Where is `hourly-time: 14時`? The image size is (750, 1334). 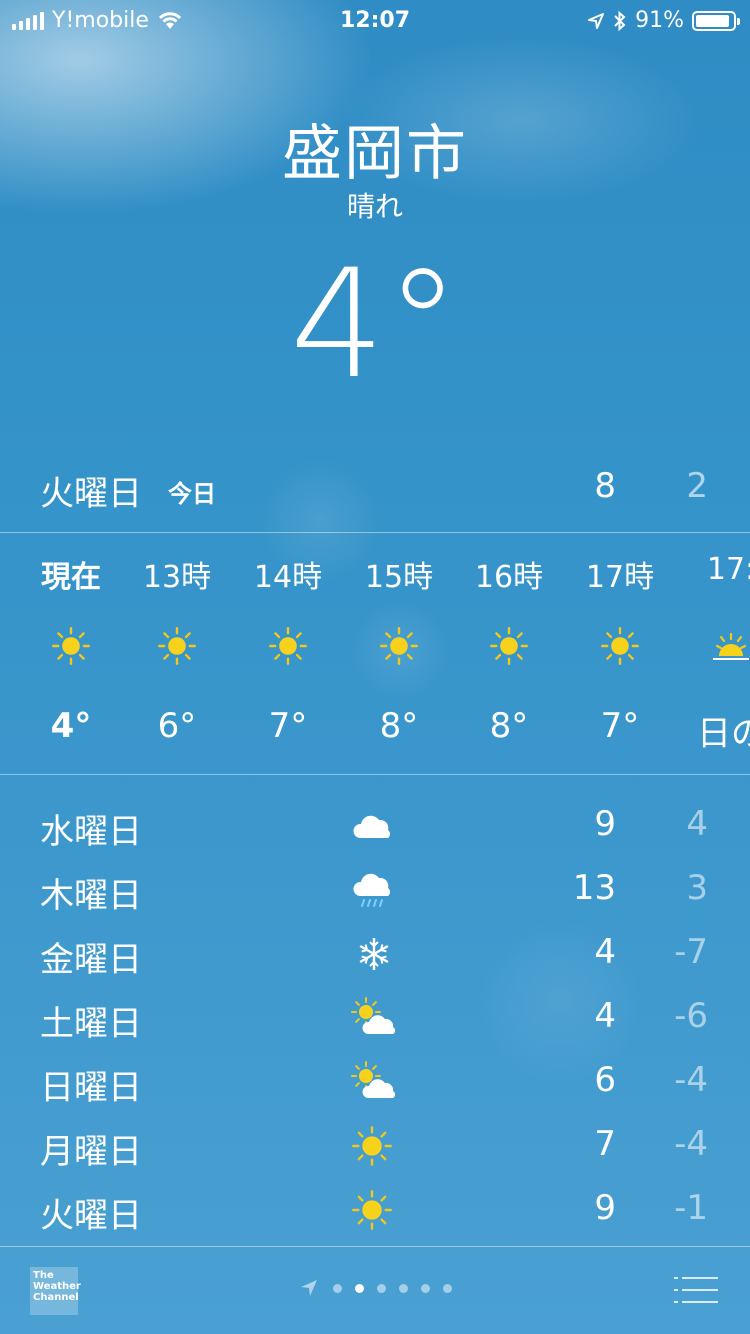
hourly-time: 14時 is located at coordinates (288, 577).